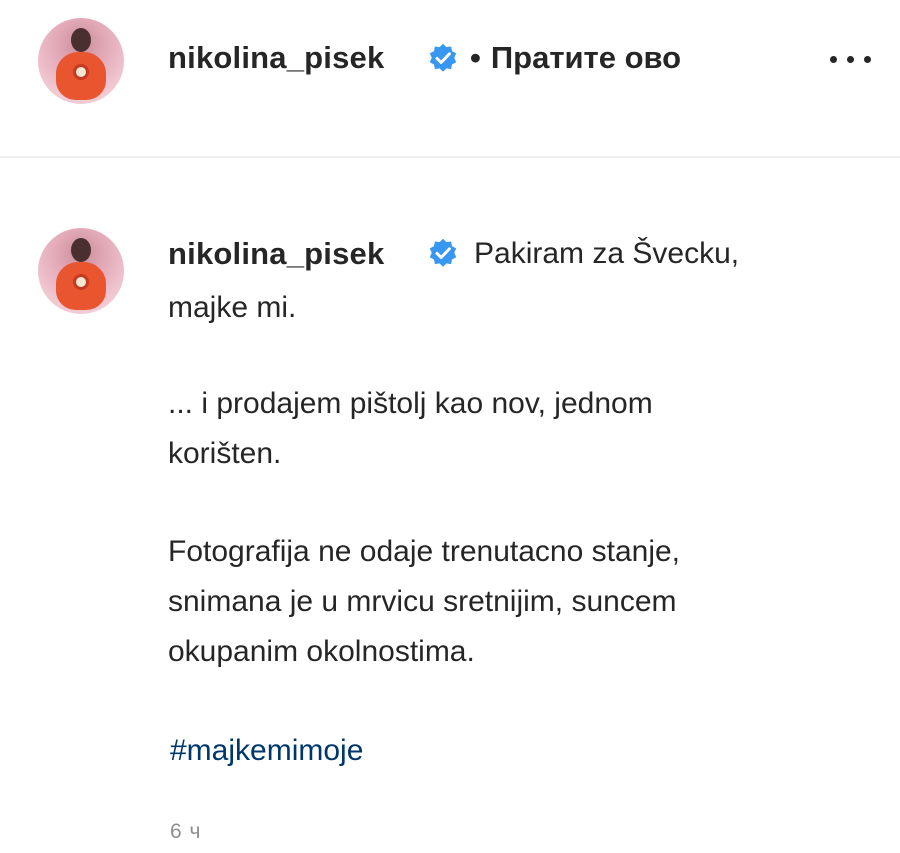  What do you see at coordinates (607, 253) in the screenshot?
I see `caption-text-line: Pakiram za Švecku,` at bounding box center [607, 253].